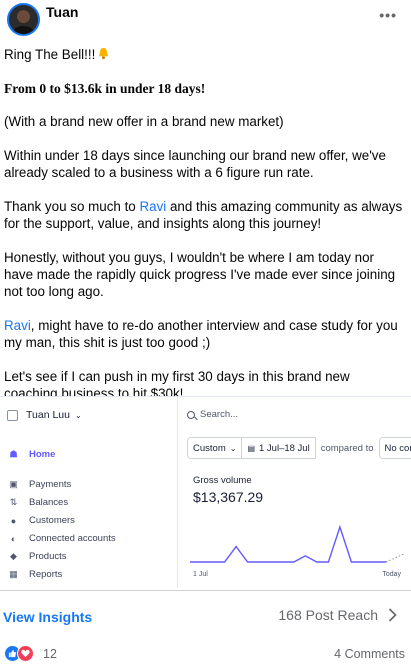 This screenshot has width=411, height=668. Describe the element at coordinates (279, 448) in the screenshot. I see `date-range: ▤ 1 Jul–18 Jul` at that location.